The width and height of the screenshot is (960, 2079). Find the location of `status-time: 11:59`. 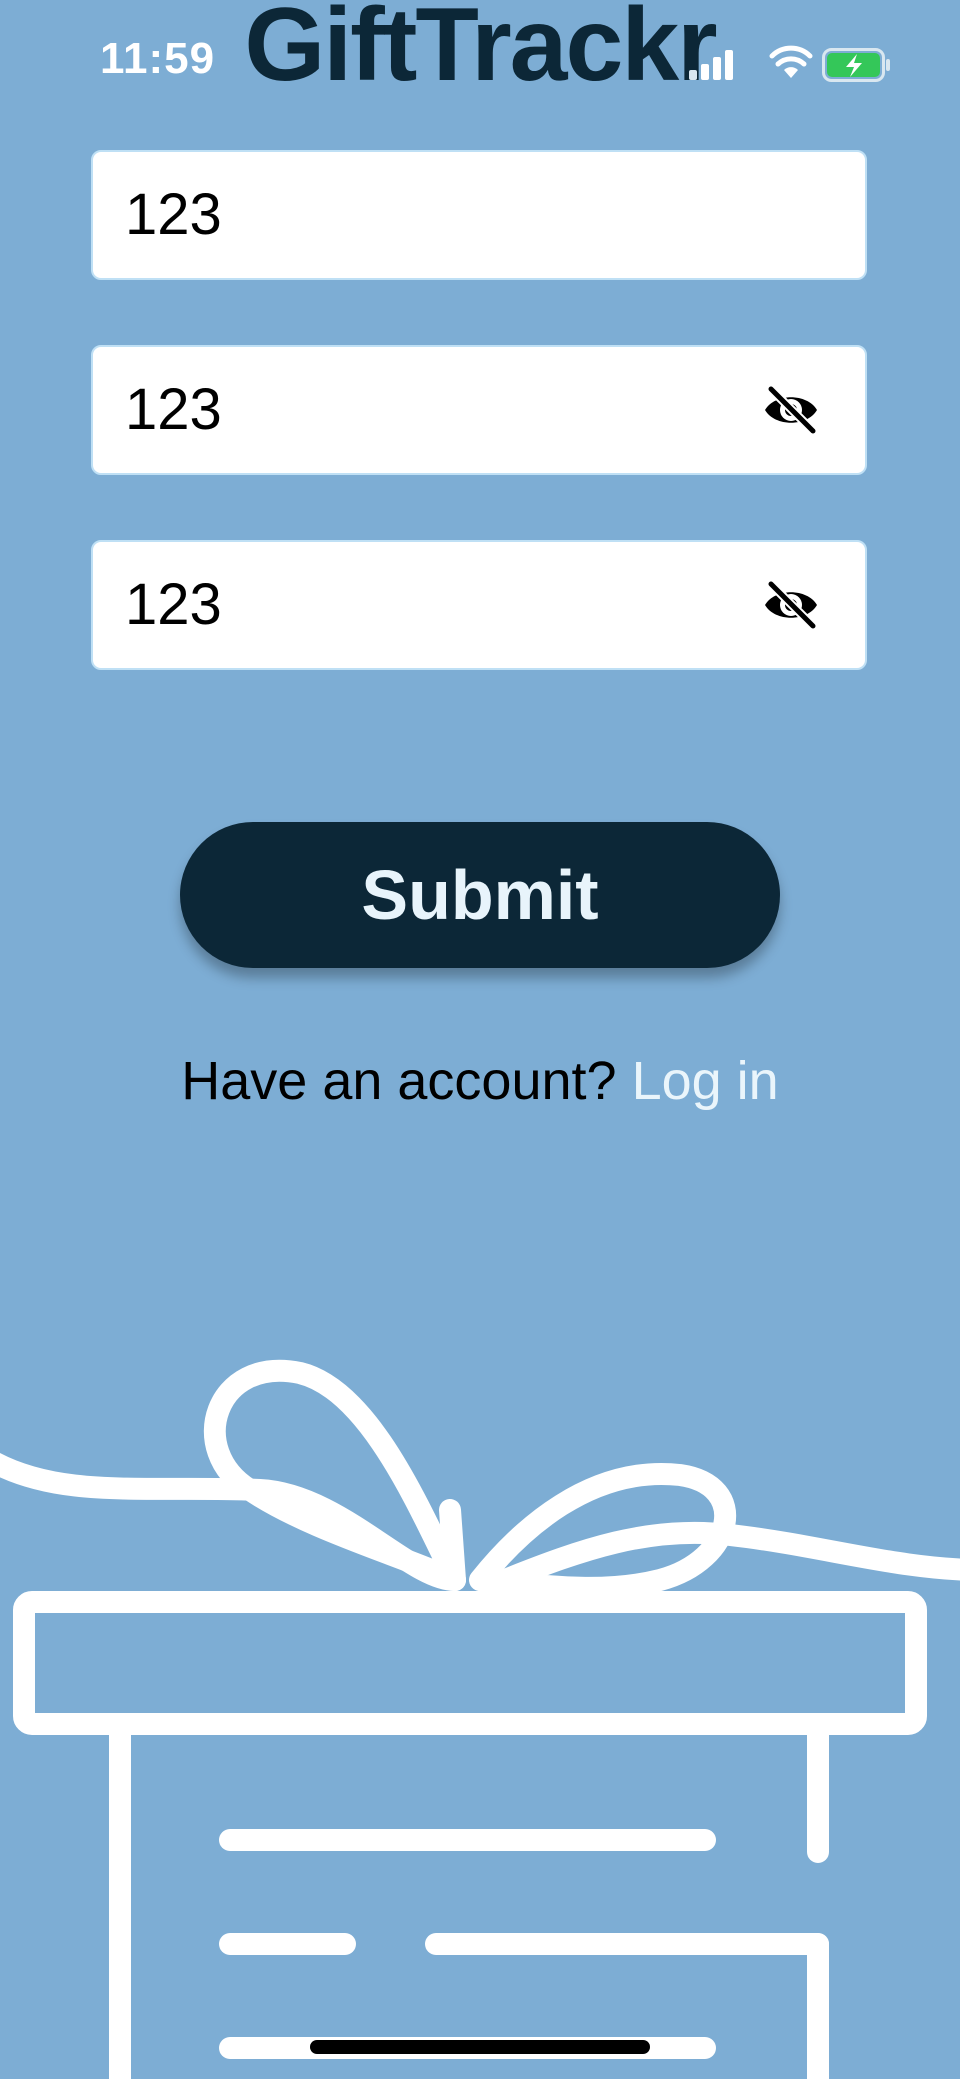

status-time: 11:59 is located at coordinates (158, 58).